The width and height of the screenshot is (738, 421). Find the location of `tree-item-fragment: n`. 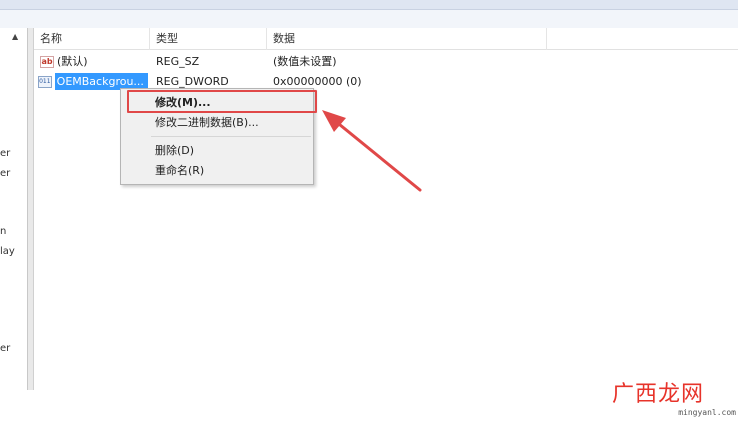

tree-item-fragment: n is located at coordinates (3, 231).